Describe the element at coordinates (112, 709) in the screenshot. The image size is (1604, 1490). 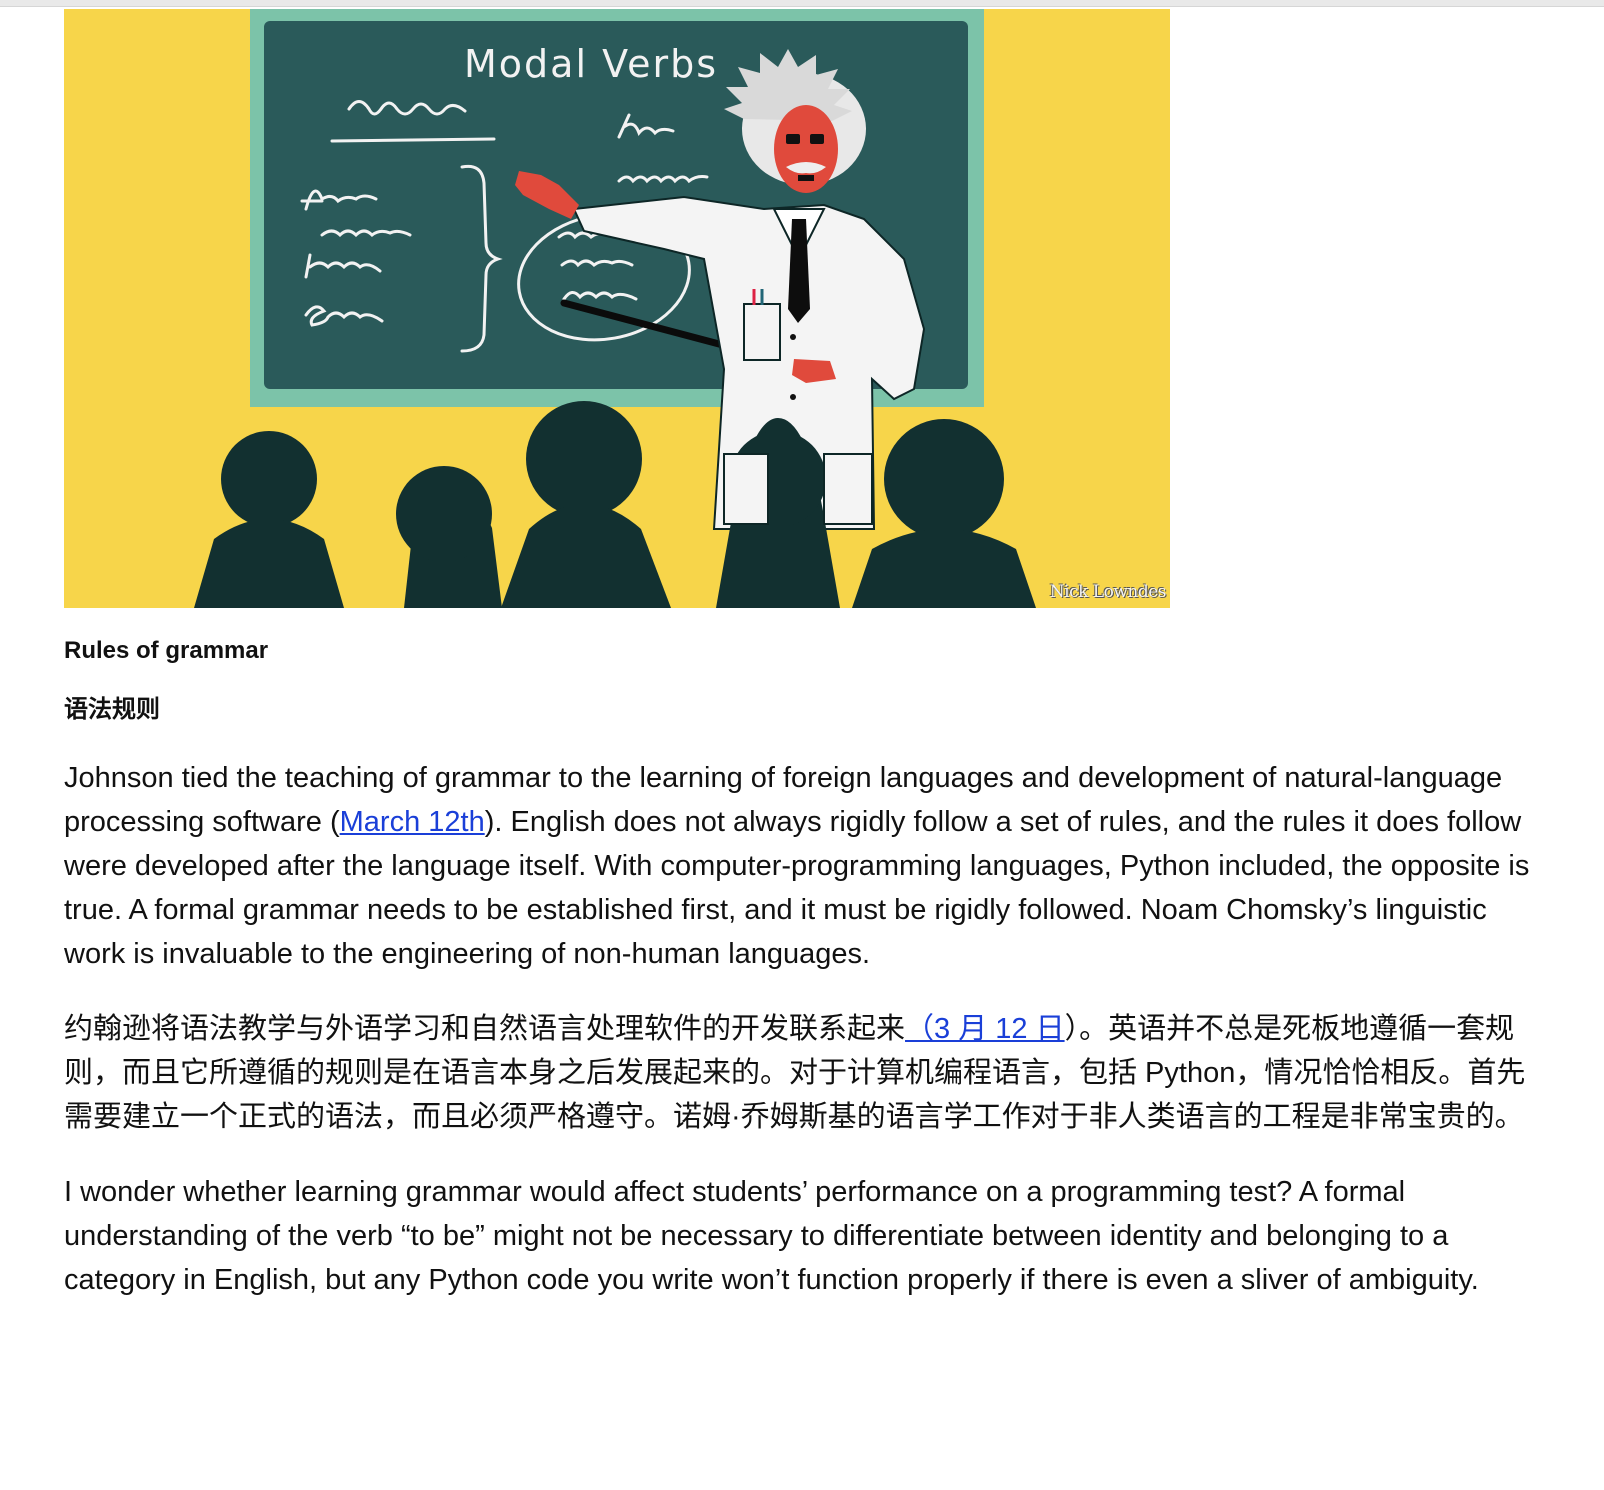
I see `caption-chinese: 语法规则` at that location.